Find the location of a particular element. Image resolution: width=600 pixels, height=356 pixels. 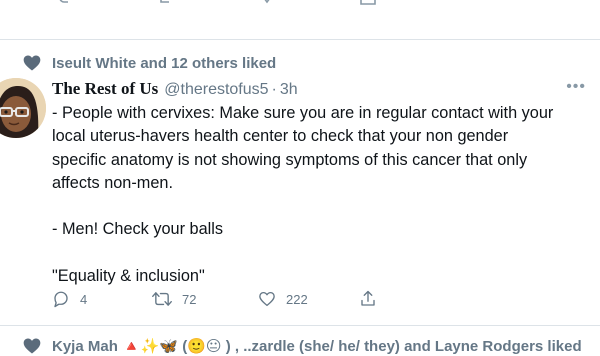

tweet-line: "Equality & inclusion" is located at coordinates (128, 276).